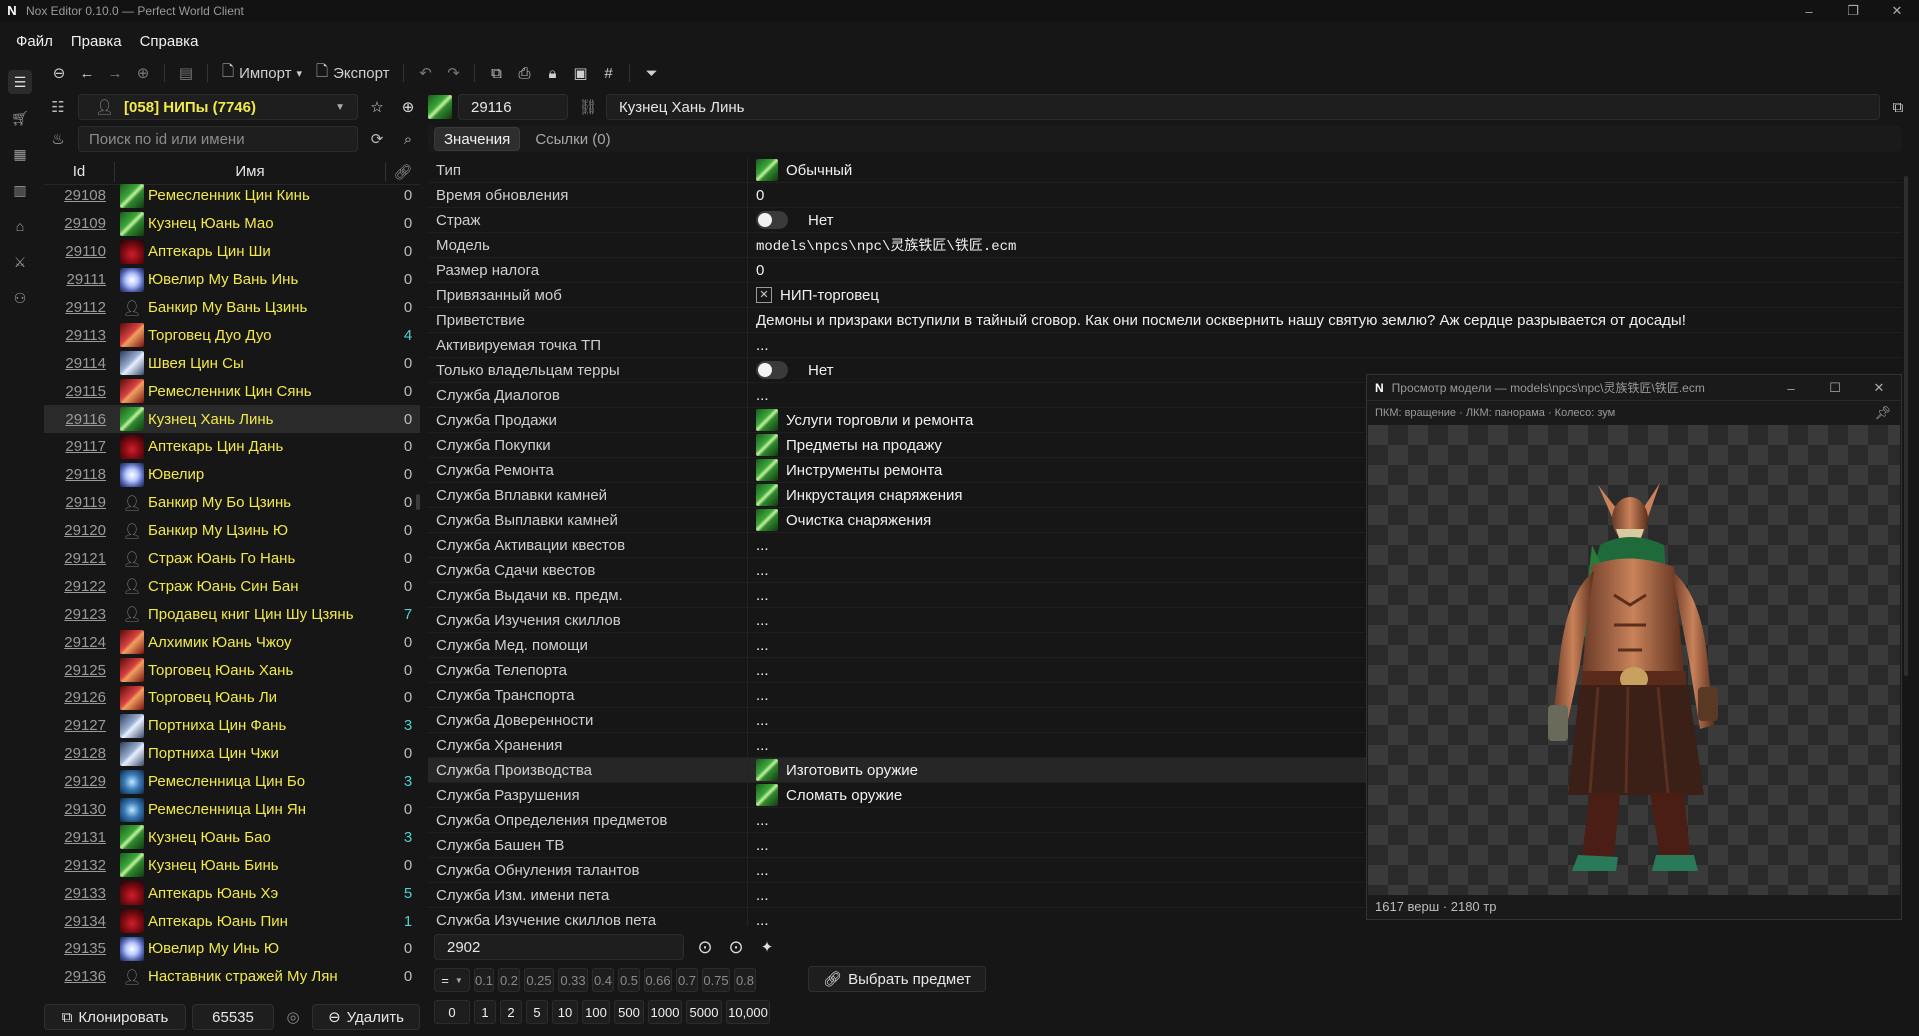 The image size is (1919, 1036). I want to click on property-row: Модель models\npcs\npc\灵族铁匠\铁匠.ecm, so click(1165, 245).